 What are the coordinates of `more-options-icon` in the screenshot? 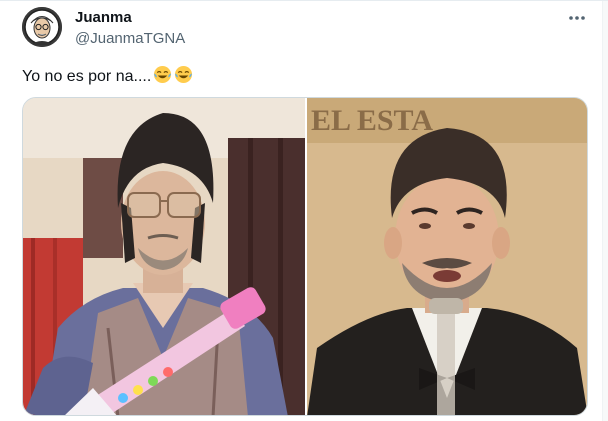 It's located at (577, 18).